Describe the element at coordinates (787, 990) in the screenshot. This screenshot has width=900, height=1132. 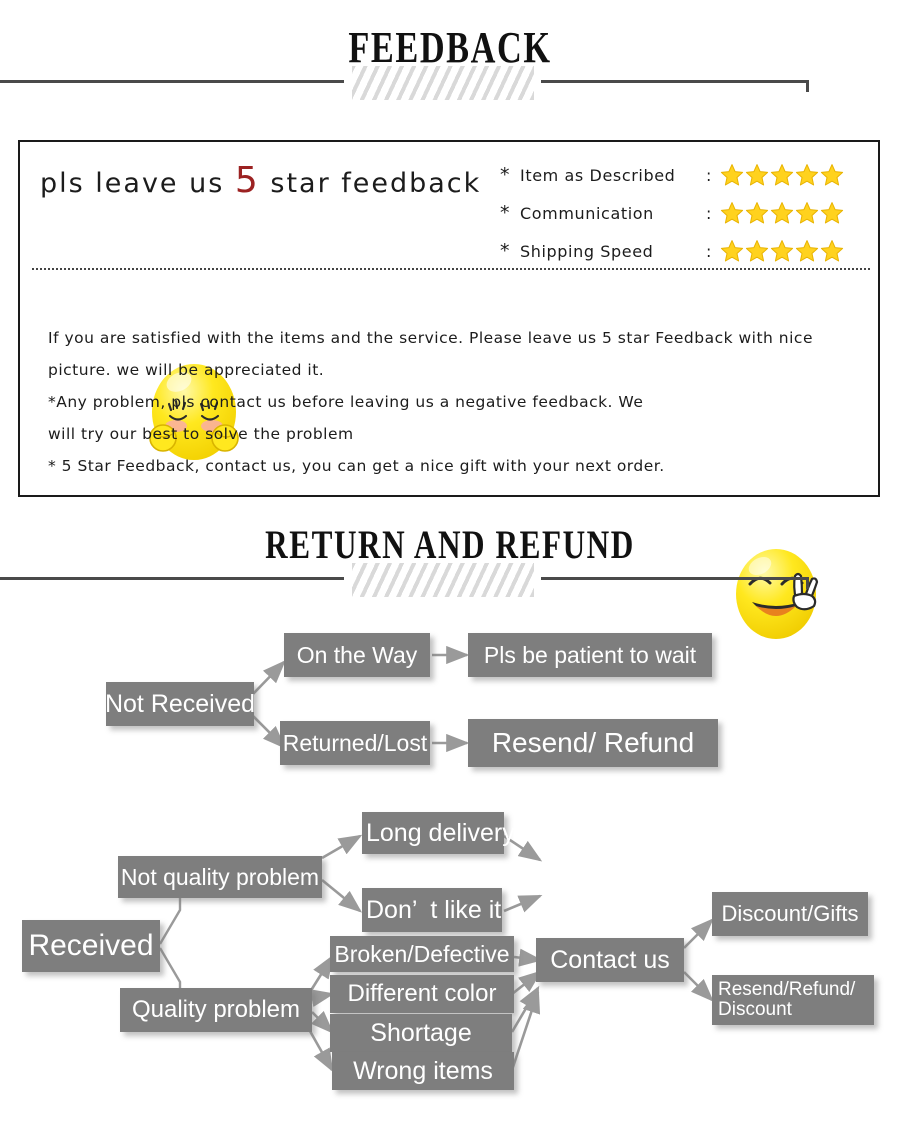
I see `resend-refund-line-1: Resend/Refund/` at that location.